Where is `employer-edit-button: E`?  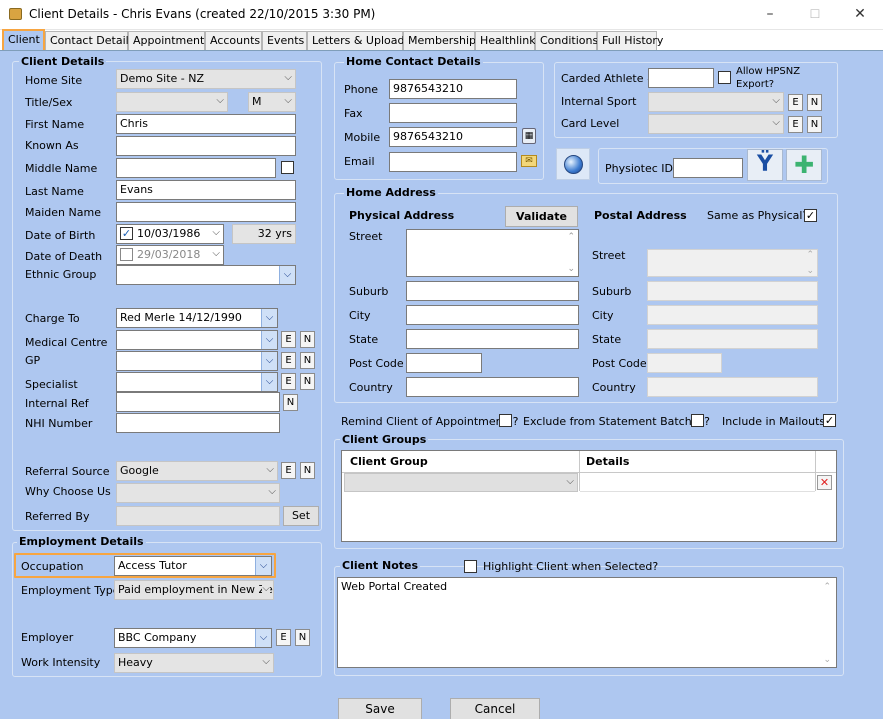
employer-edit-button: E is located at coordinates (283, 637).